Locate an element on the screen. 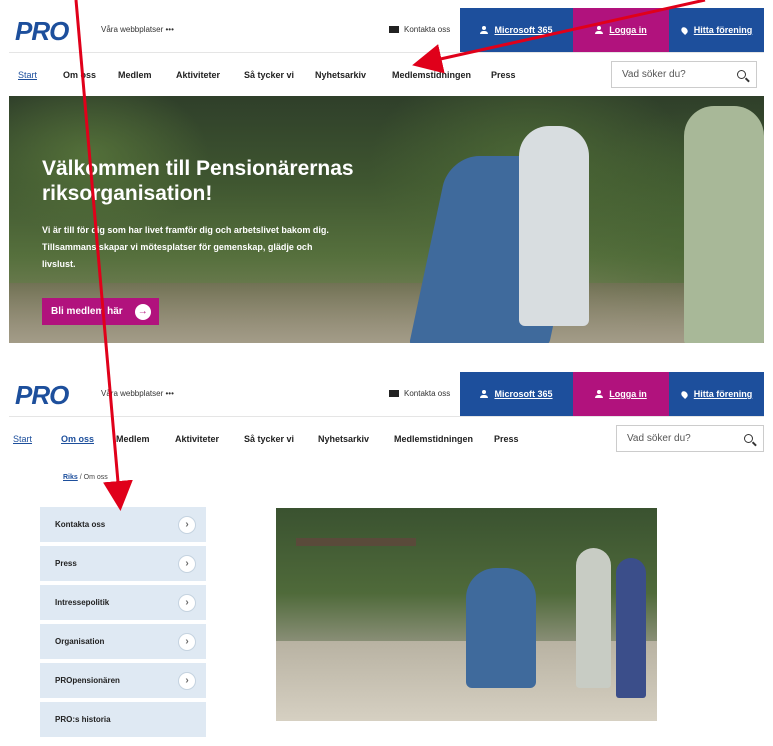 This screenshot has width=773, height=746. side-item-label: PROpensionären is located at coordinates (87, 680).